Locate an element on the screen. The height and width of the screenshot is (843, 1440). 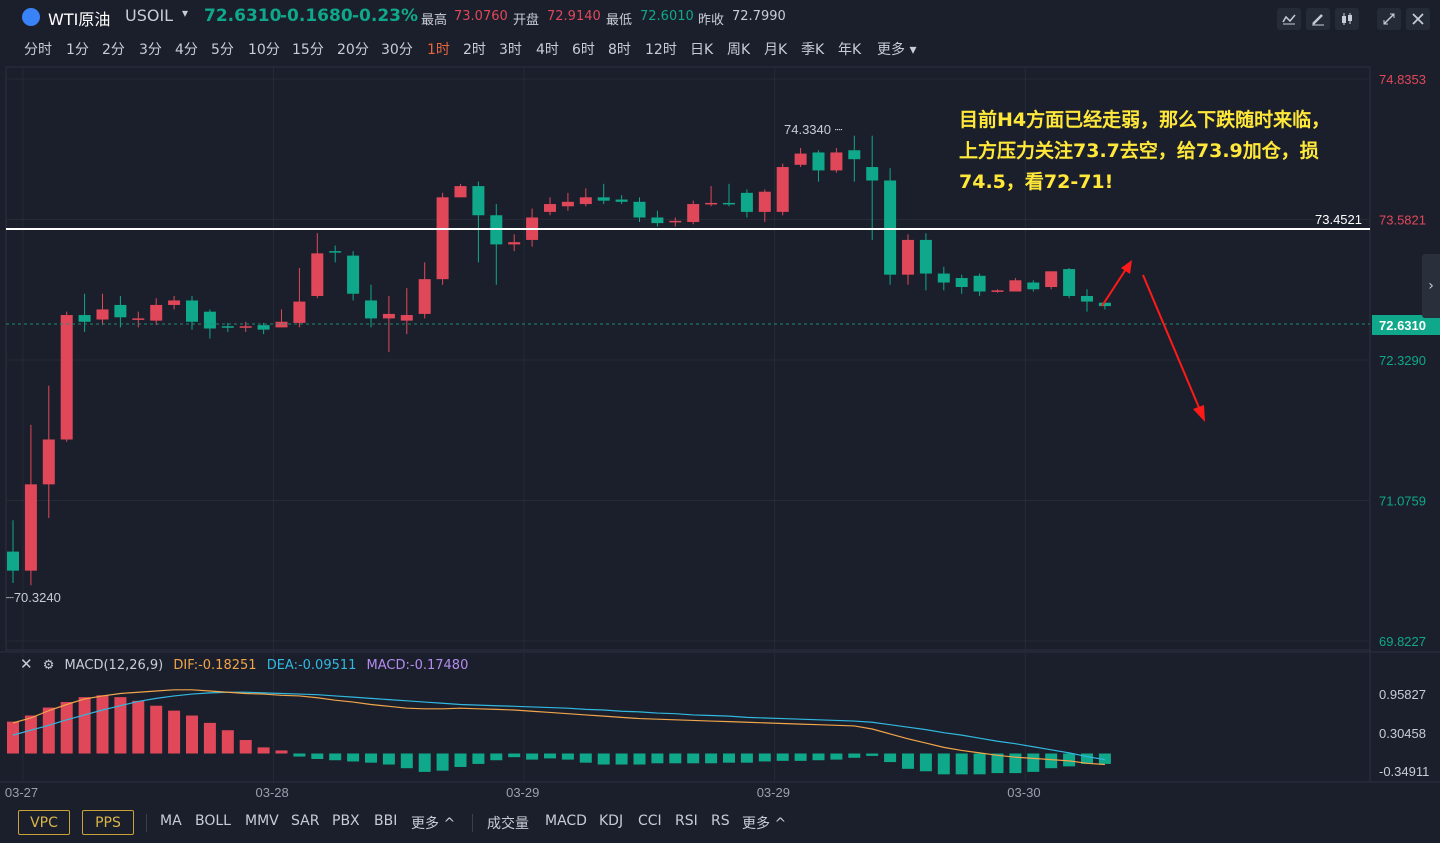
expand-panel-icon: › is located at coordinates (1431, 286).